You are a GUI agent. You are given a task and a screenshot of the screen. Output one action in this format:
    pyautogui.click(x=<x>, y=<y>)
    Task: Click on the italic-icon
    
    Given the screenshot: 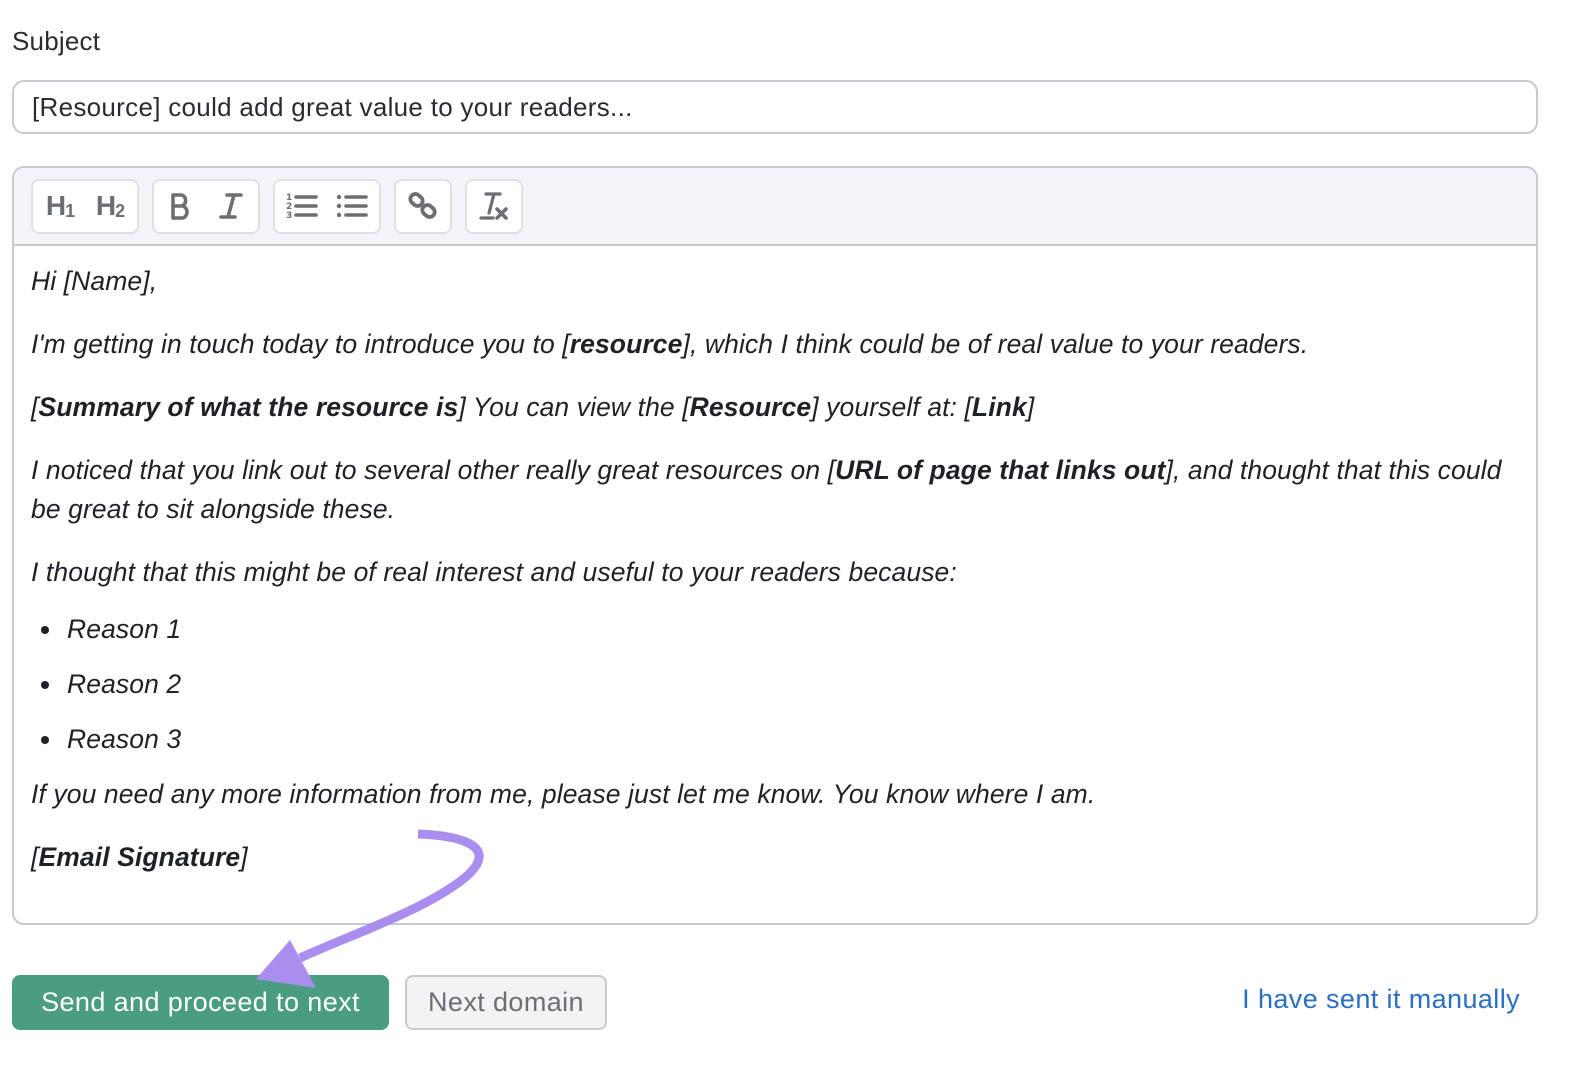 What is the action you would take?
    pyautogui.click(x=231, y=206)
    